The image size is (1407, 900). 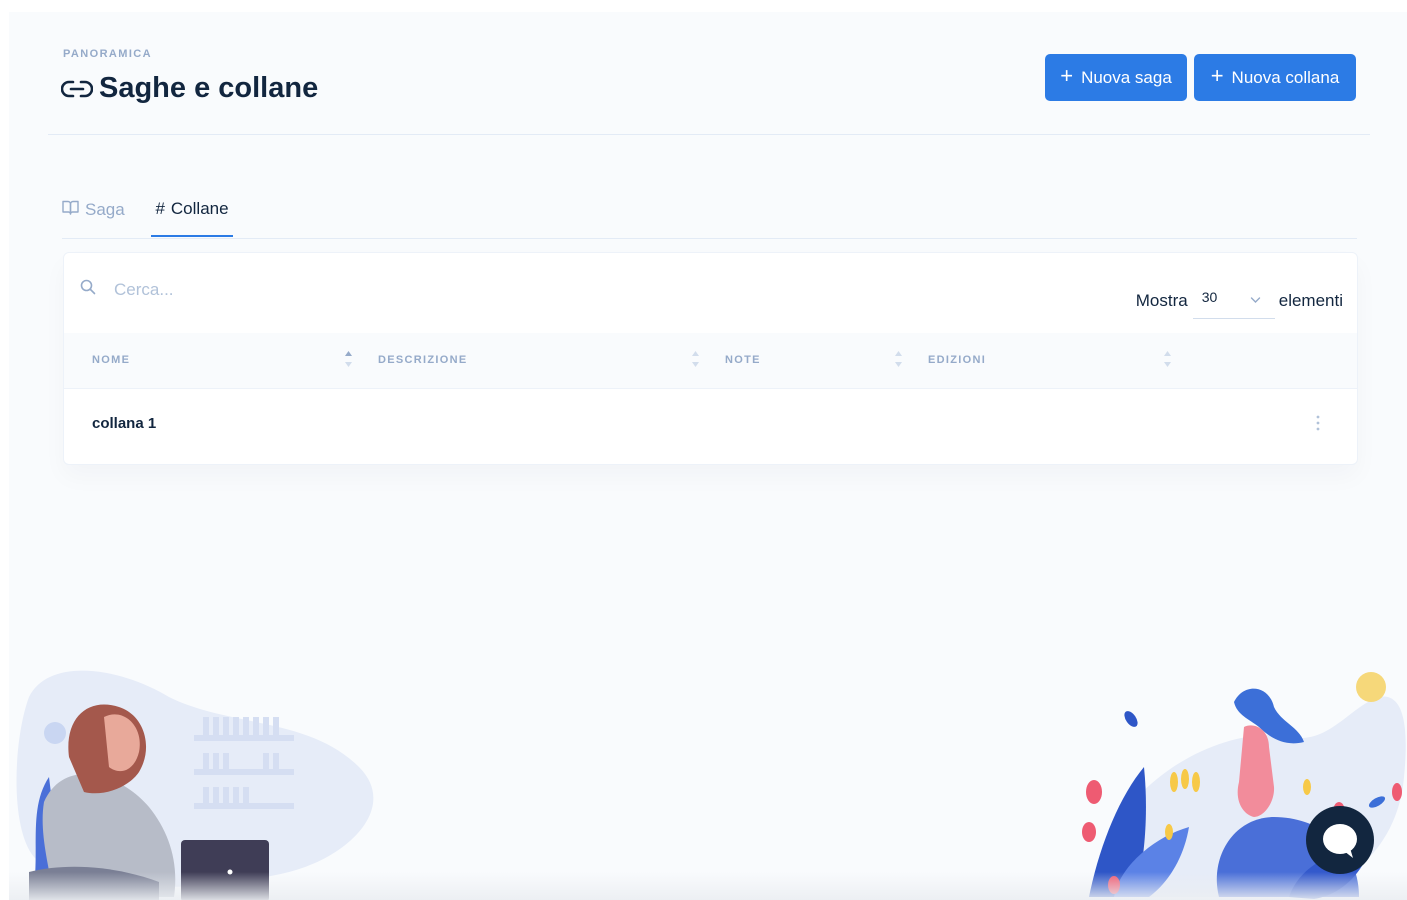 What do you see at coordinates (160, 208) in the screenshot?
I see `hash-icon: #` at bounding box center [160, 208].